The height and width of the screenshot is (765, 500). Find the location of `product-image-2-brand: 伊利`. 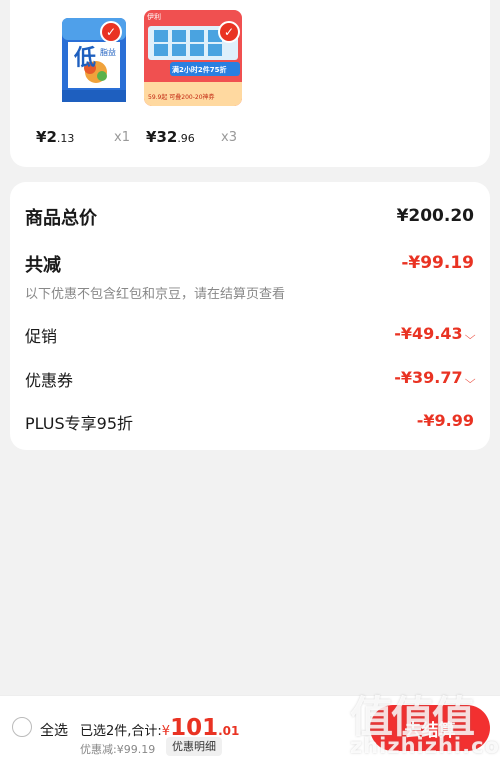

product-image-2-brand: 伊利 is located at coordinates (154, 17).